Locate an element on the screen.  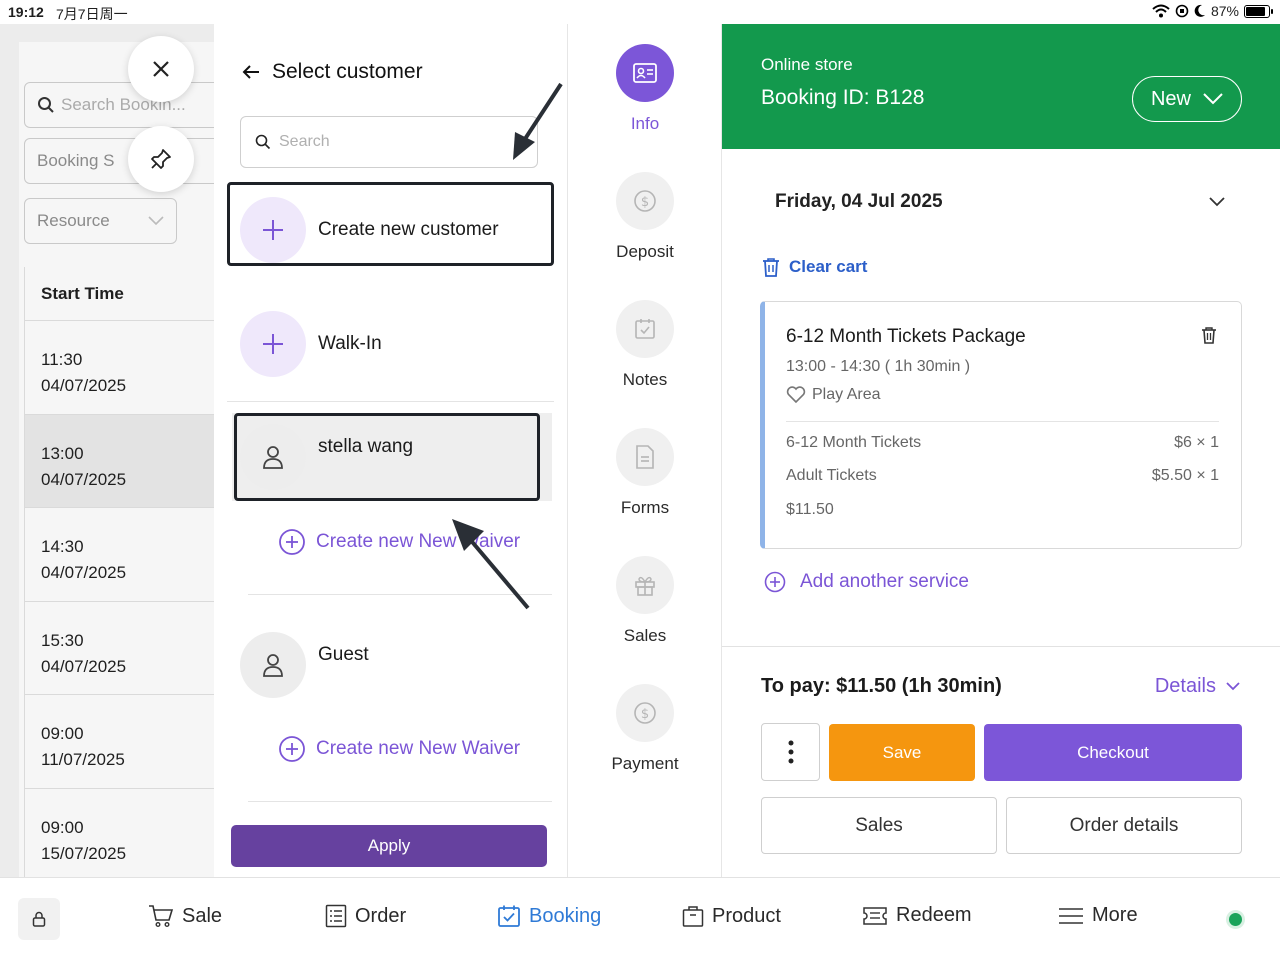
add-service-label: Add another service is located at coordinates (884, 581).